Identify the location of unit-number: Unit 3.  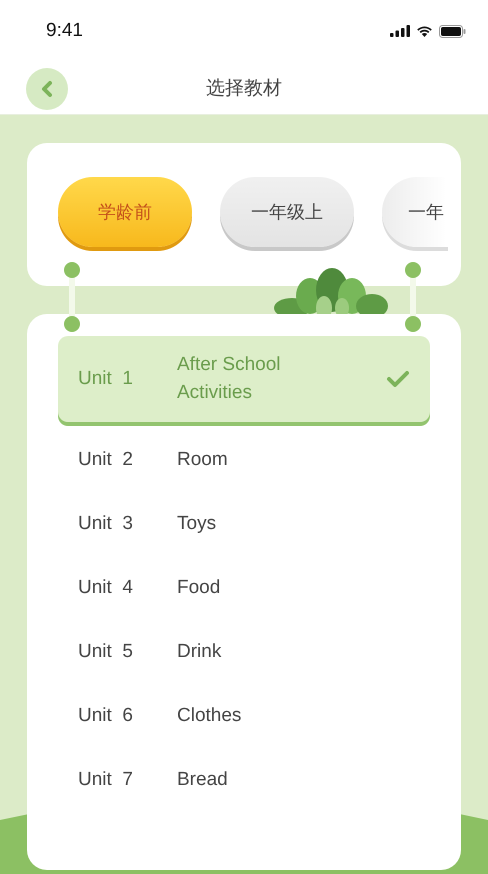
(106, 524).